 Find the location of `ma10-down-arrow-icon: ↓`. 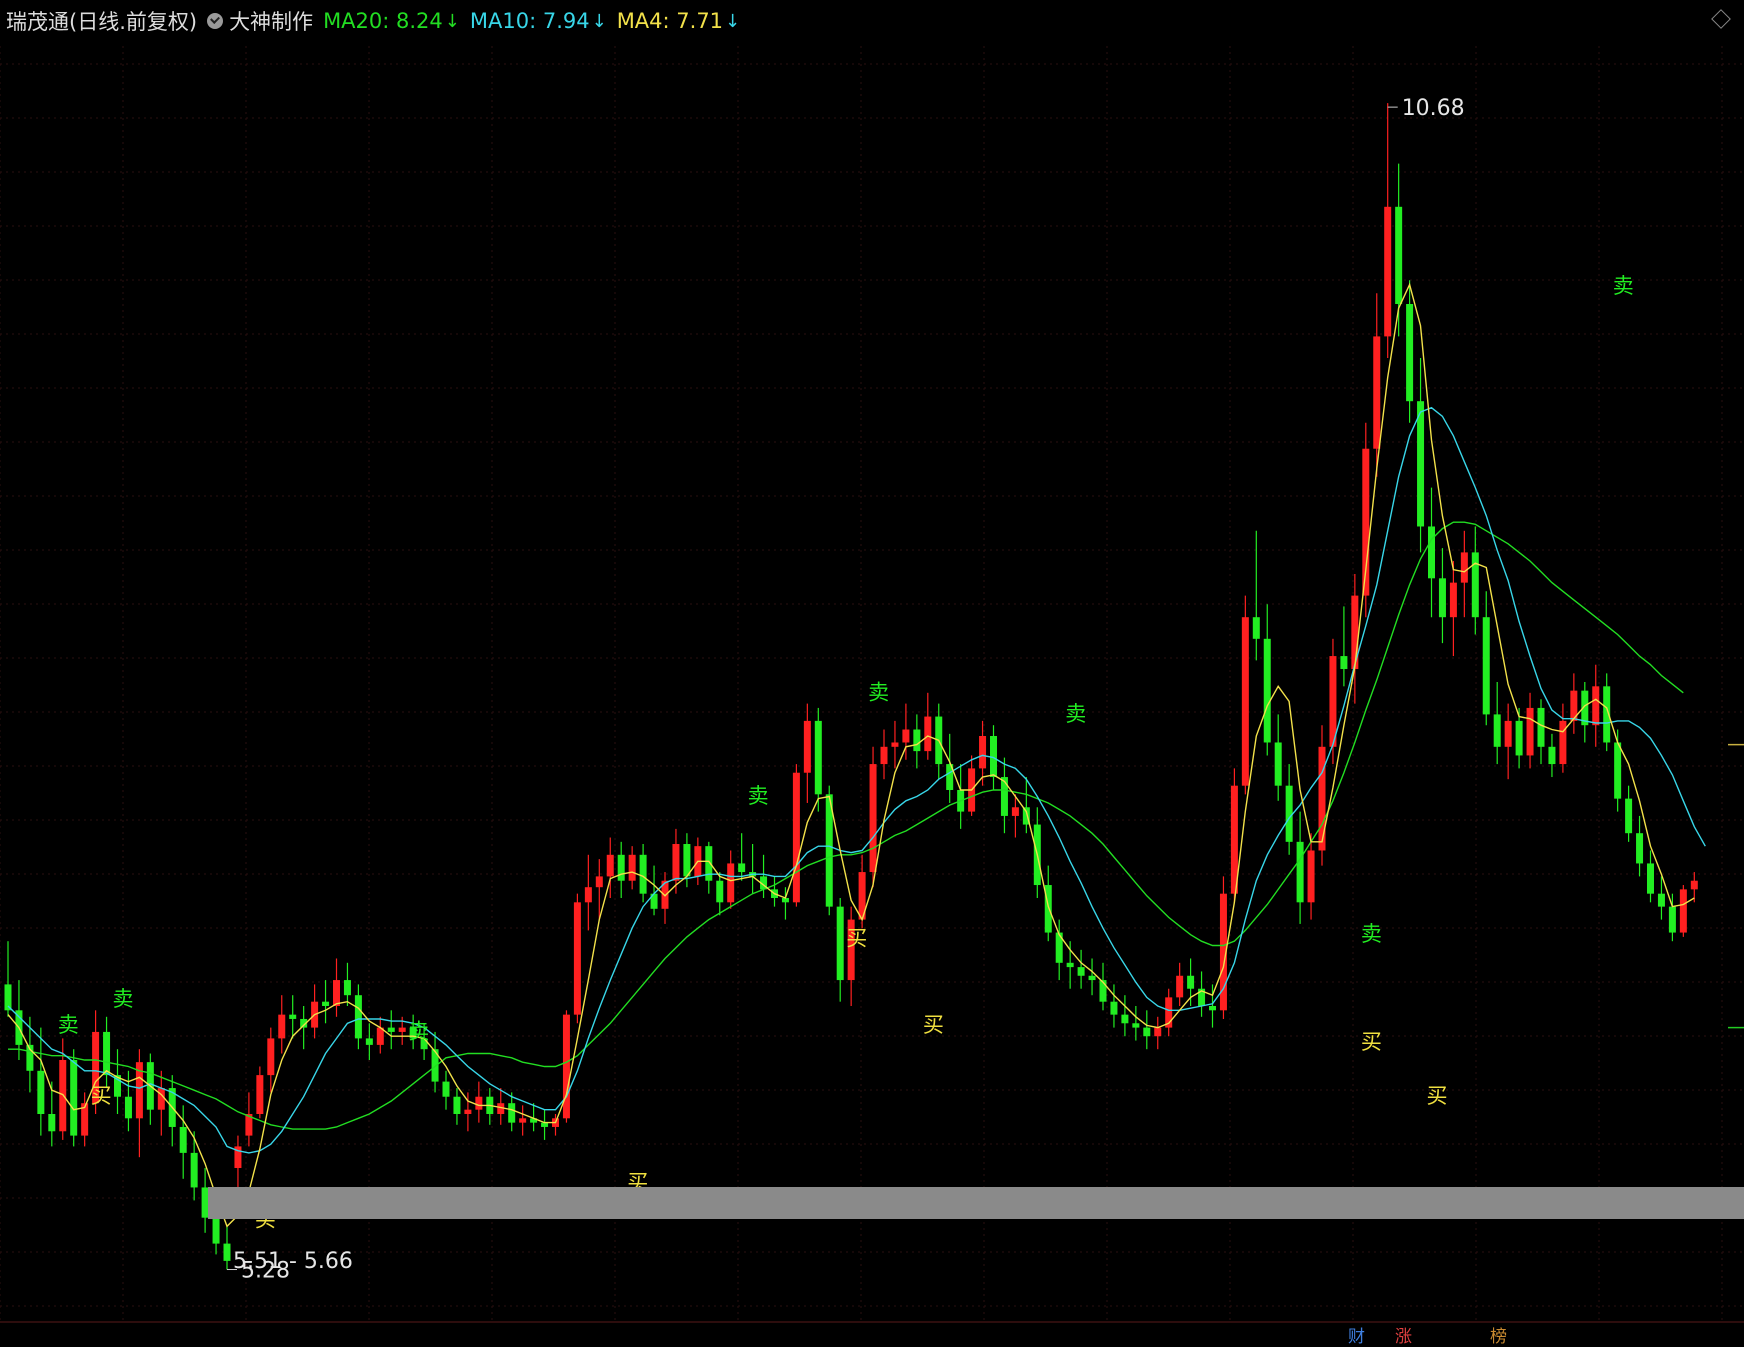

ma10-down-arrow-icon: ↓ is located at coordinates (599, 21).